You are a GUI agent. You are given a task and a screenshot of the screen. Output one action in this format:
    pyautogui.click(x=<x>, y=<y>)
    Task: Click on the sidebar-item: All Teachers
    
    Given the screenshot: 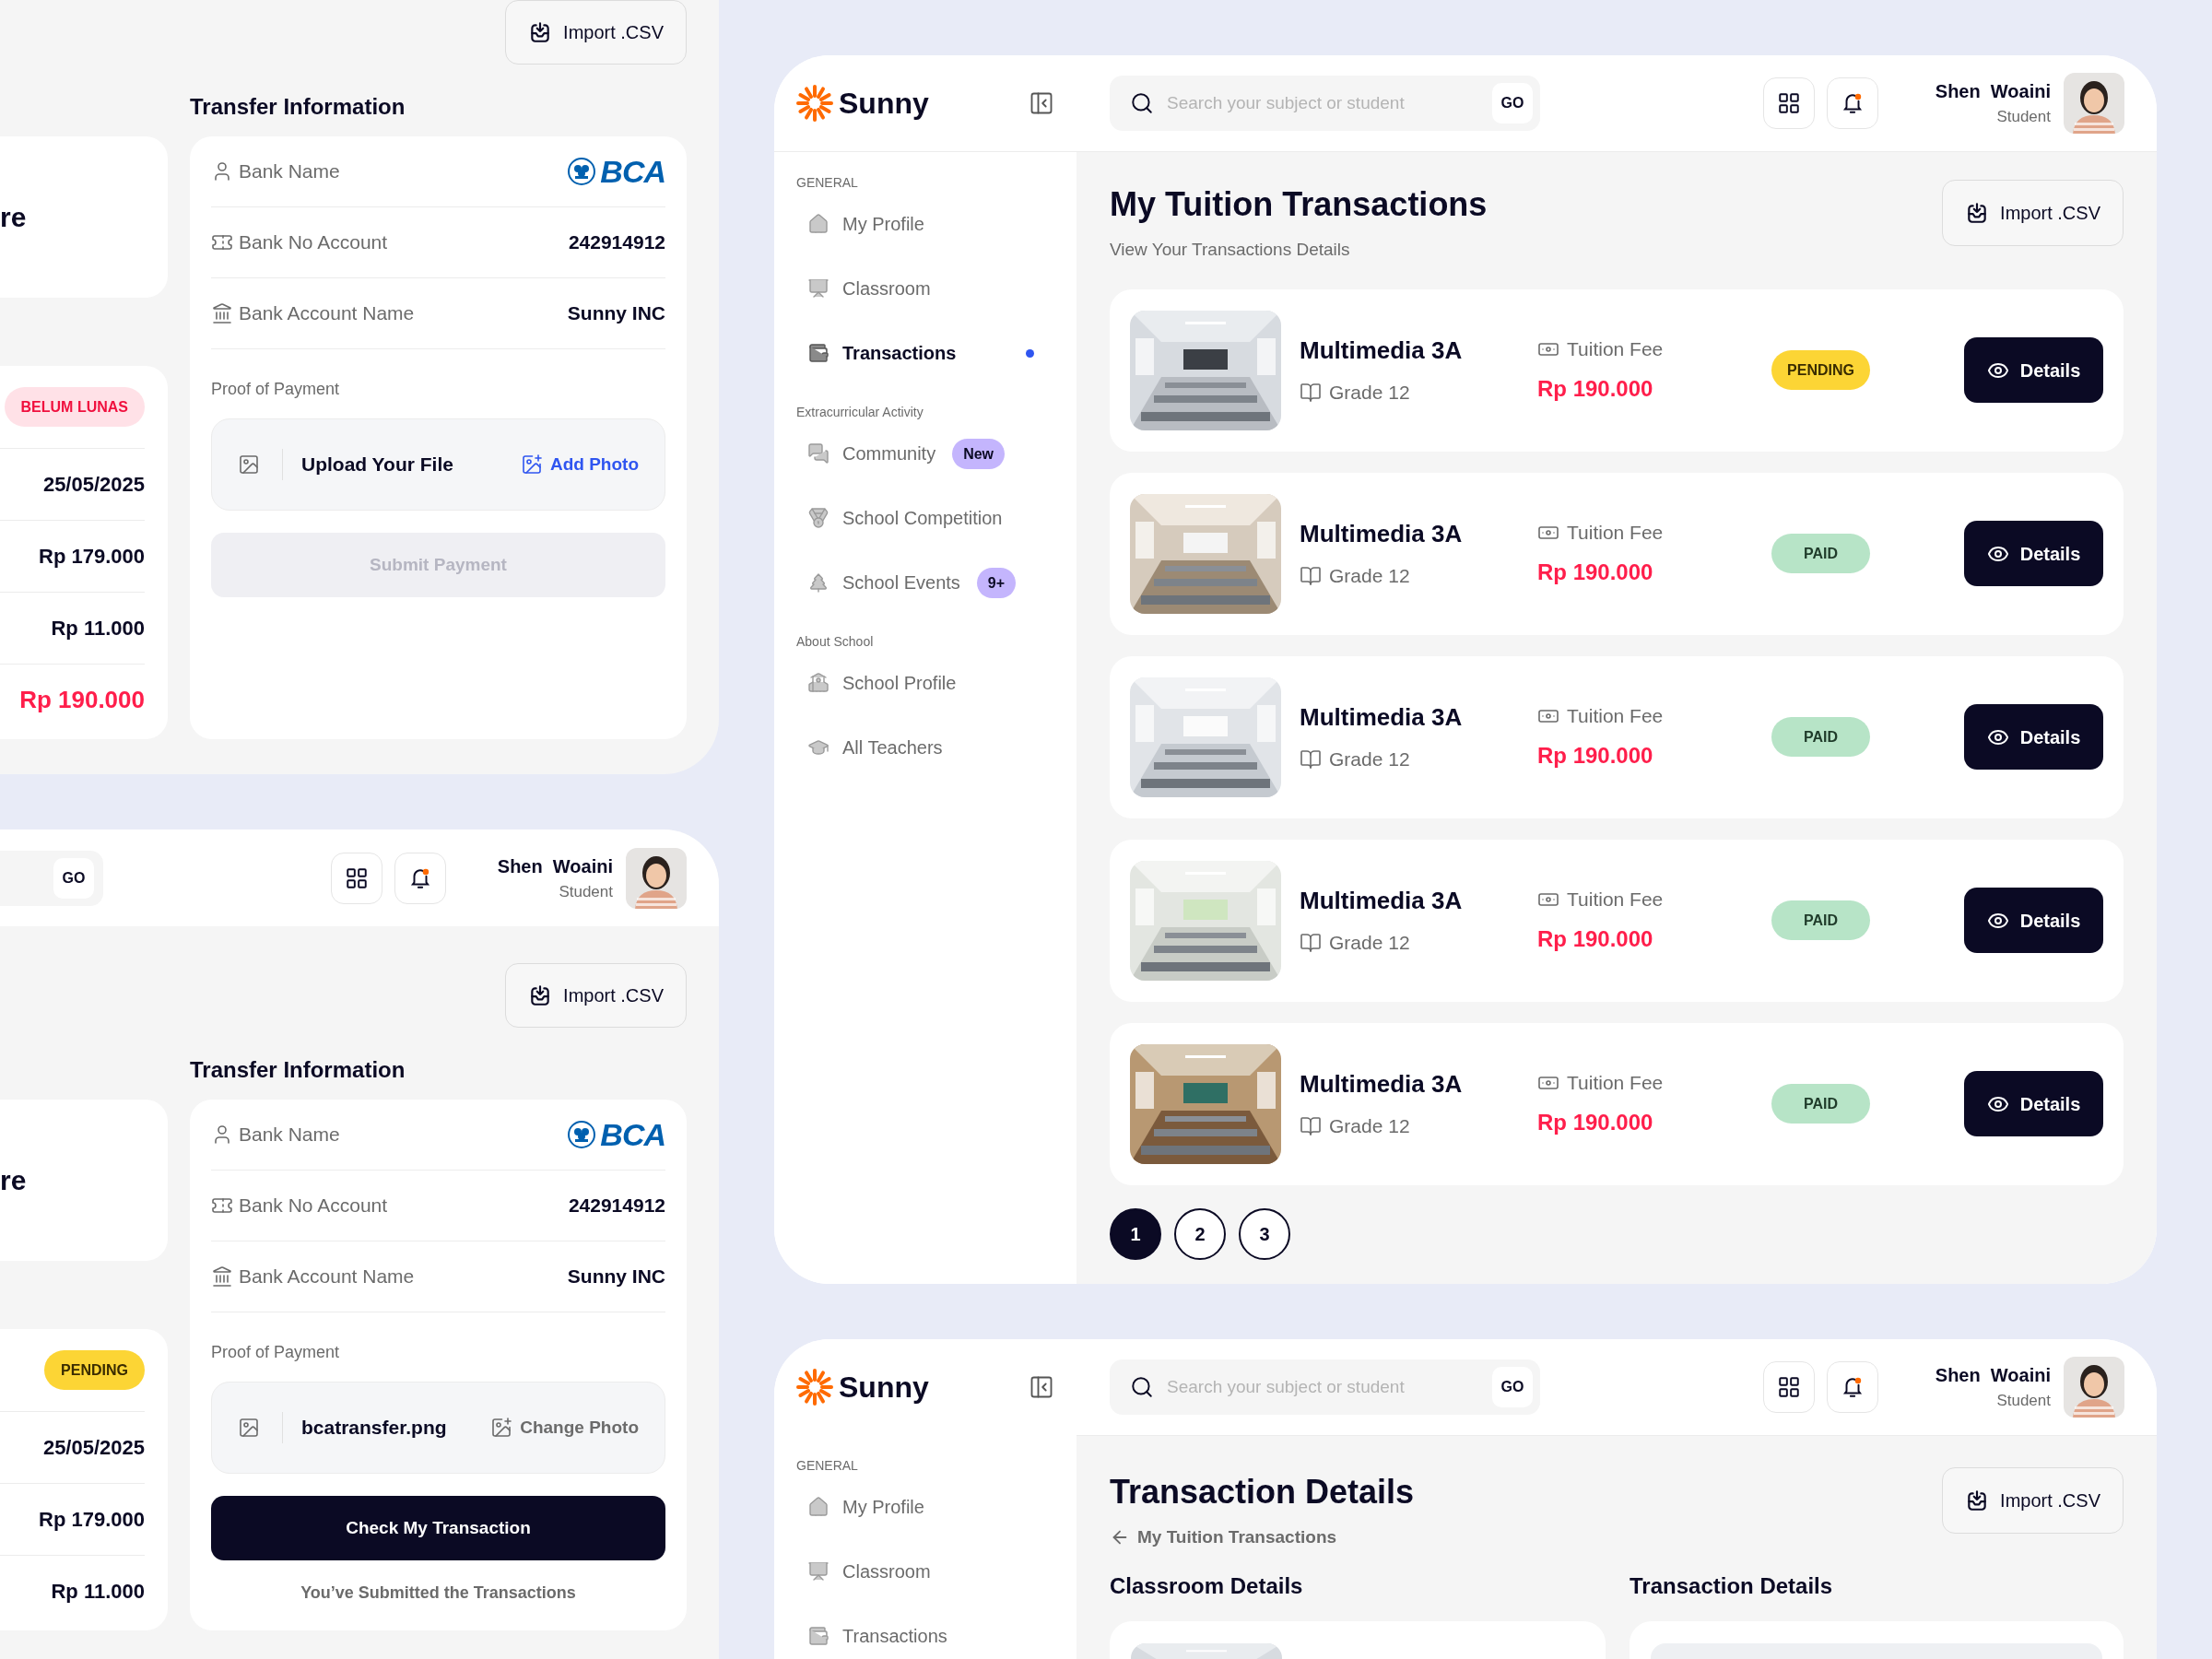 What is the action you would take?
    pyautogui.click(x=925, y=747)
    